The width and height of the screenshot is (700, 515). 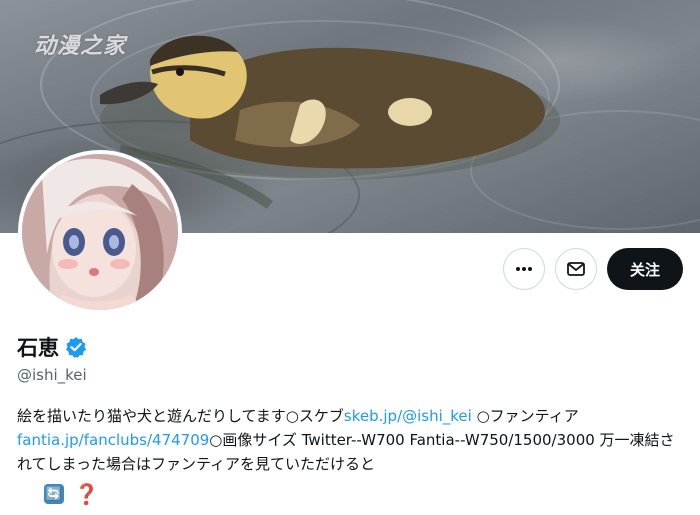 I want to click on more-horizontal-icon, so click(x=524, y=269).